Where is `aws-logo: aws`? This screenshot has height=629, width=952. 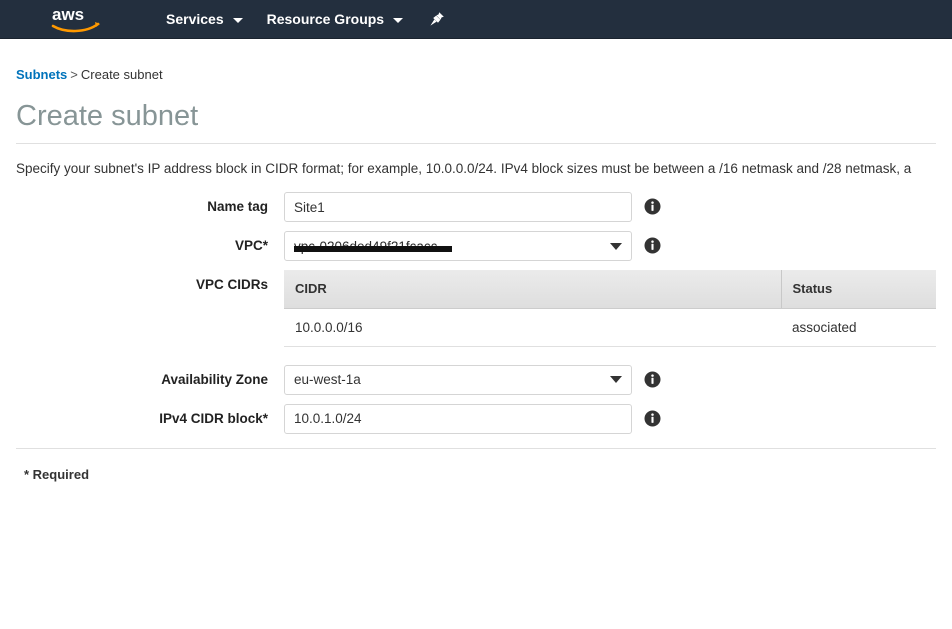
aws-logo: aws is located at coordinates (77, 19).